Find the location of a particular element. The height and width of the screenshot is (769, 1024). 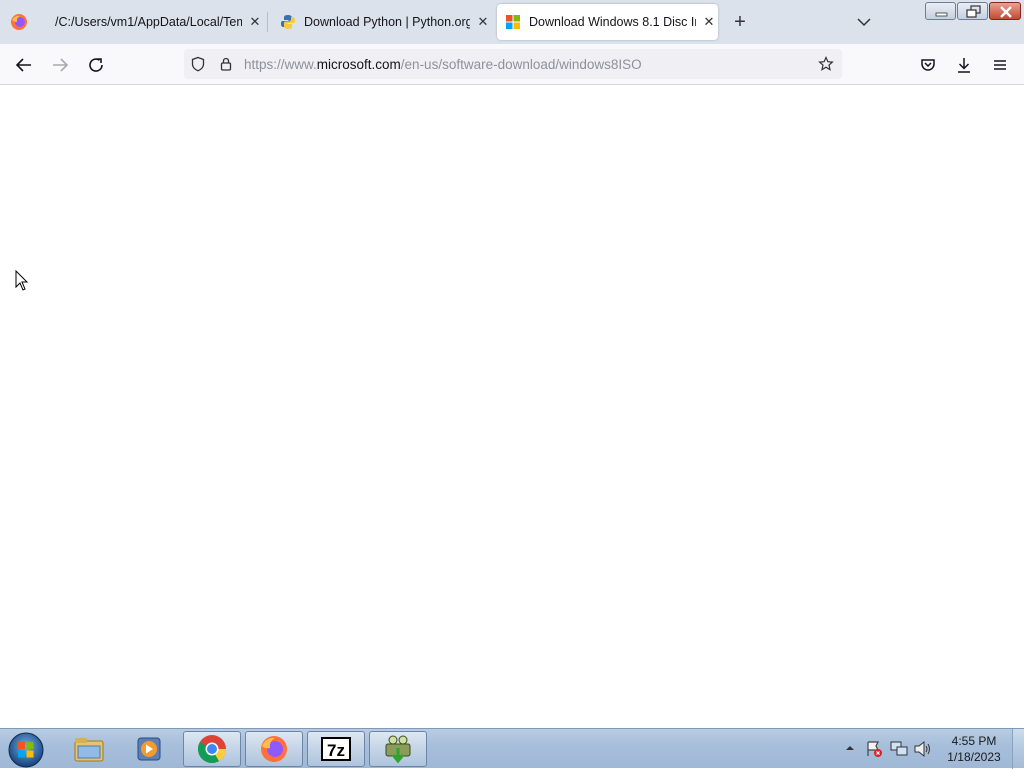

taskbar-explorer is located at coordinates (89, 749).